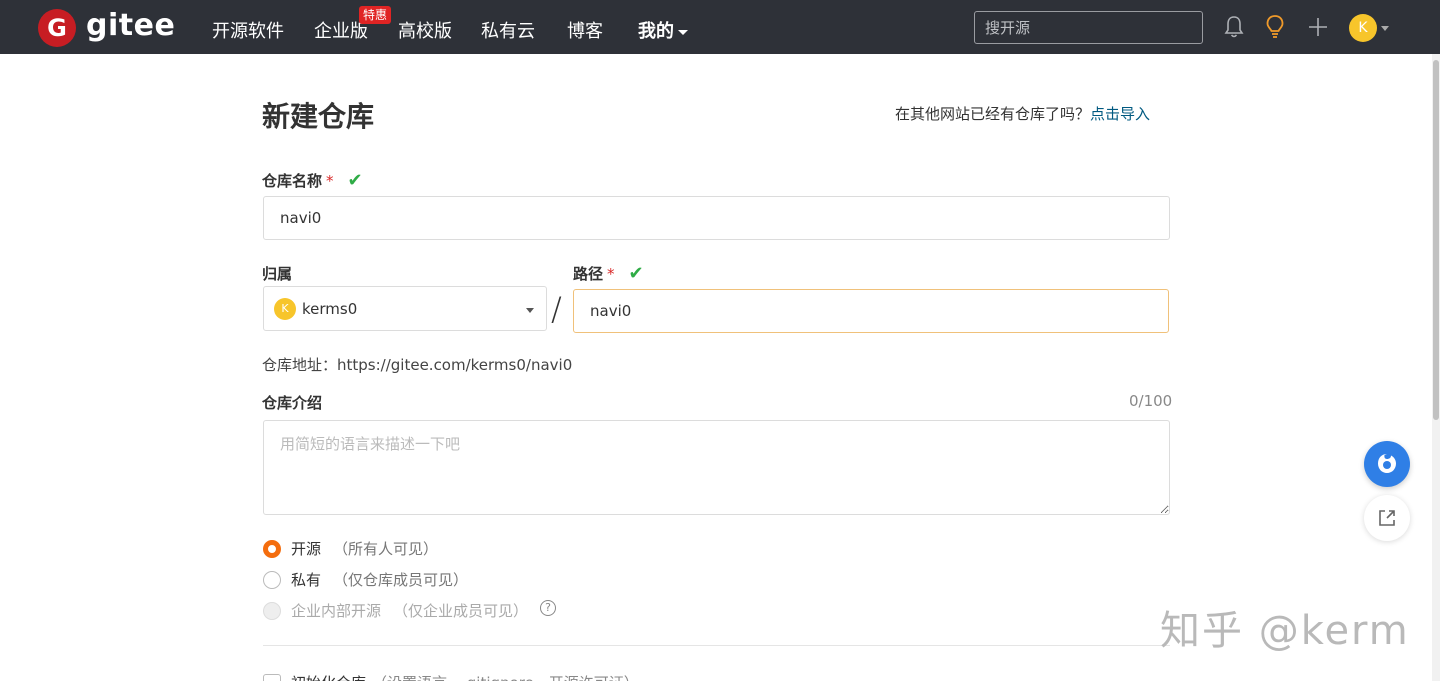 The height and width of the screenshot is (681, 1440). I want to click on owner-value: kerms0, so click(330, 308).